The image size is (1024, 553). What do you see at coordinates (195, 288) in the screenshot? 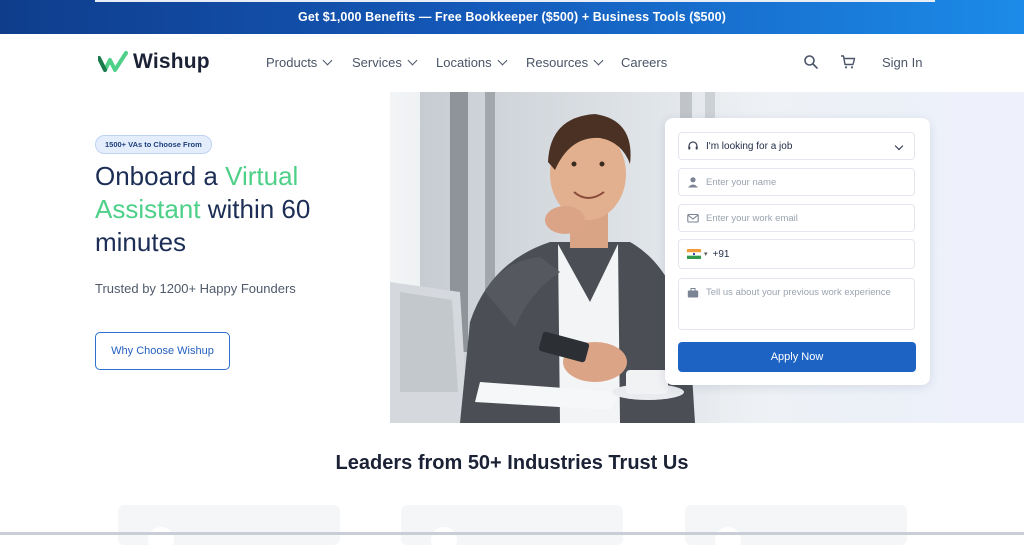
I see `hero-subtext: Trusted by 1200+ Happy Founders` at bounding box center [195, 288].